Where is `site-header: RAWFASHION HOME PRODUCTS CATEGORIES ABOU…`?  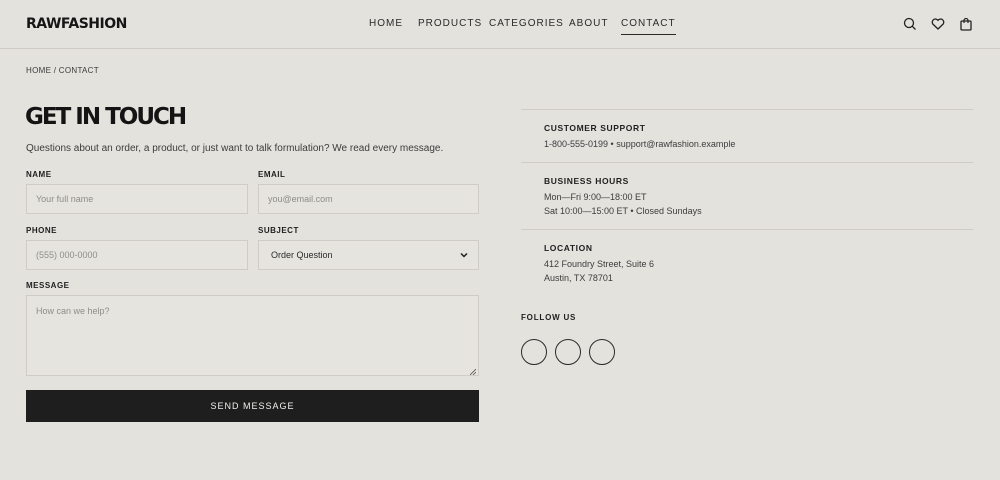 site-header: RAWFASHION HOME PRODUCTS CATEGORIES ABOU… is located at coordinates (500, 24).